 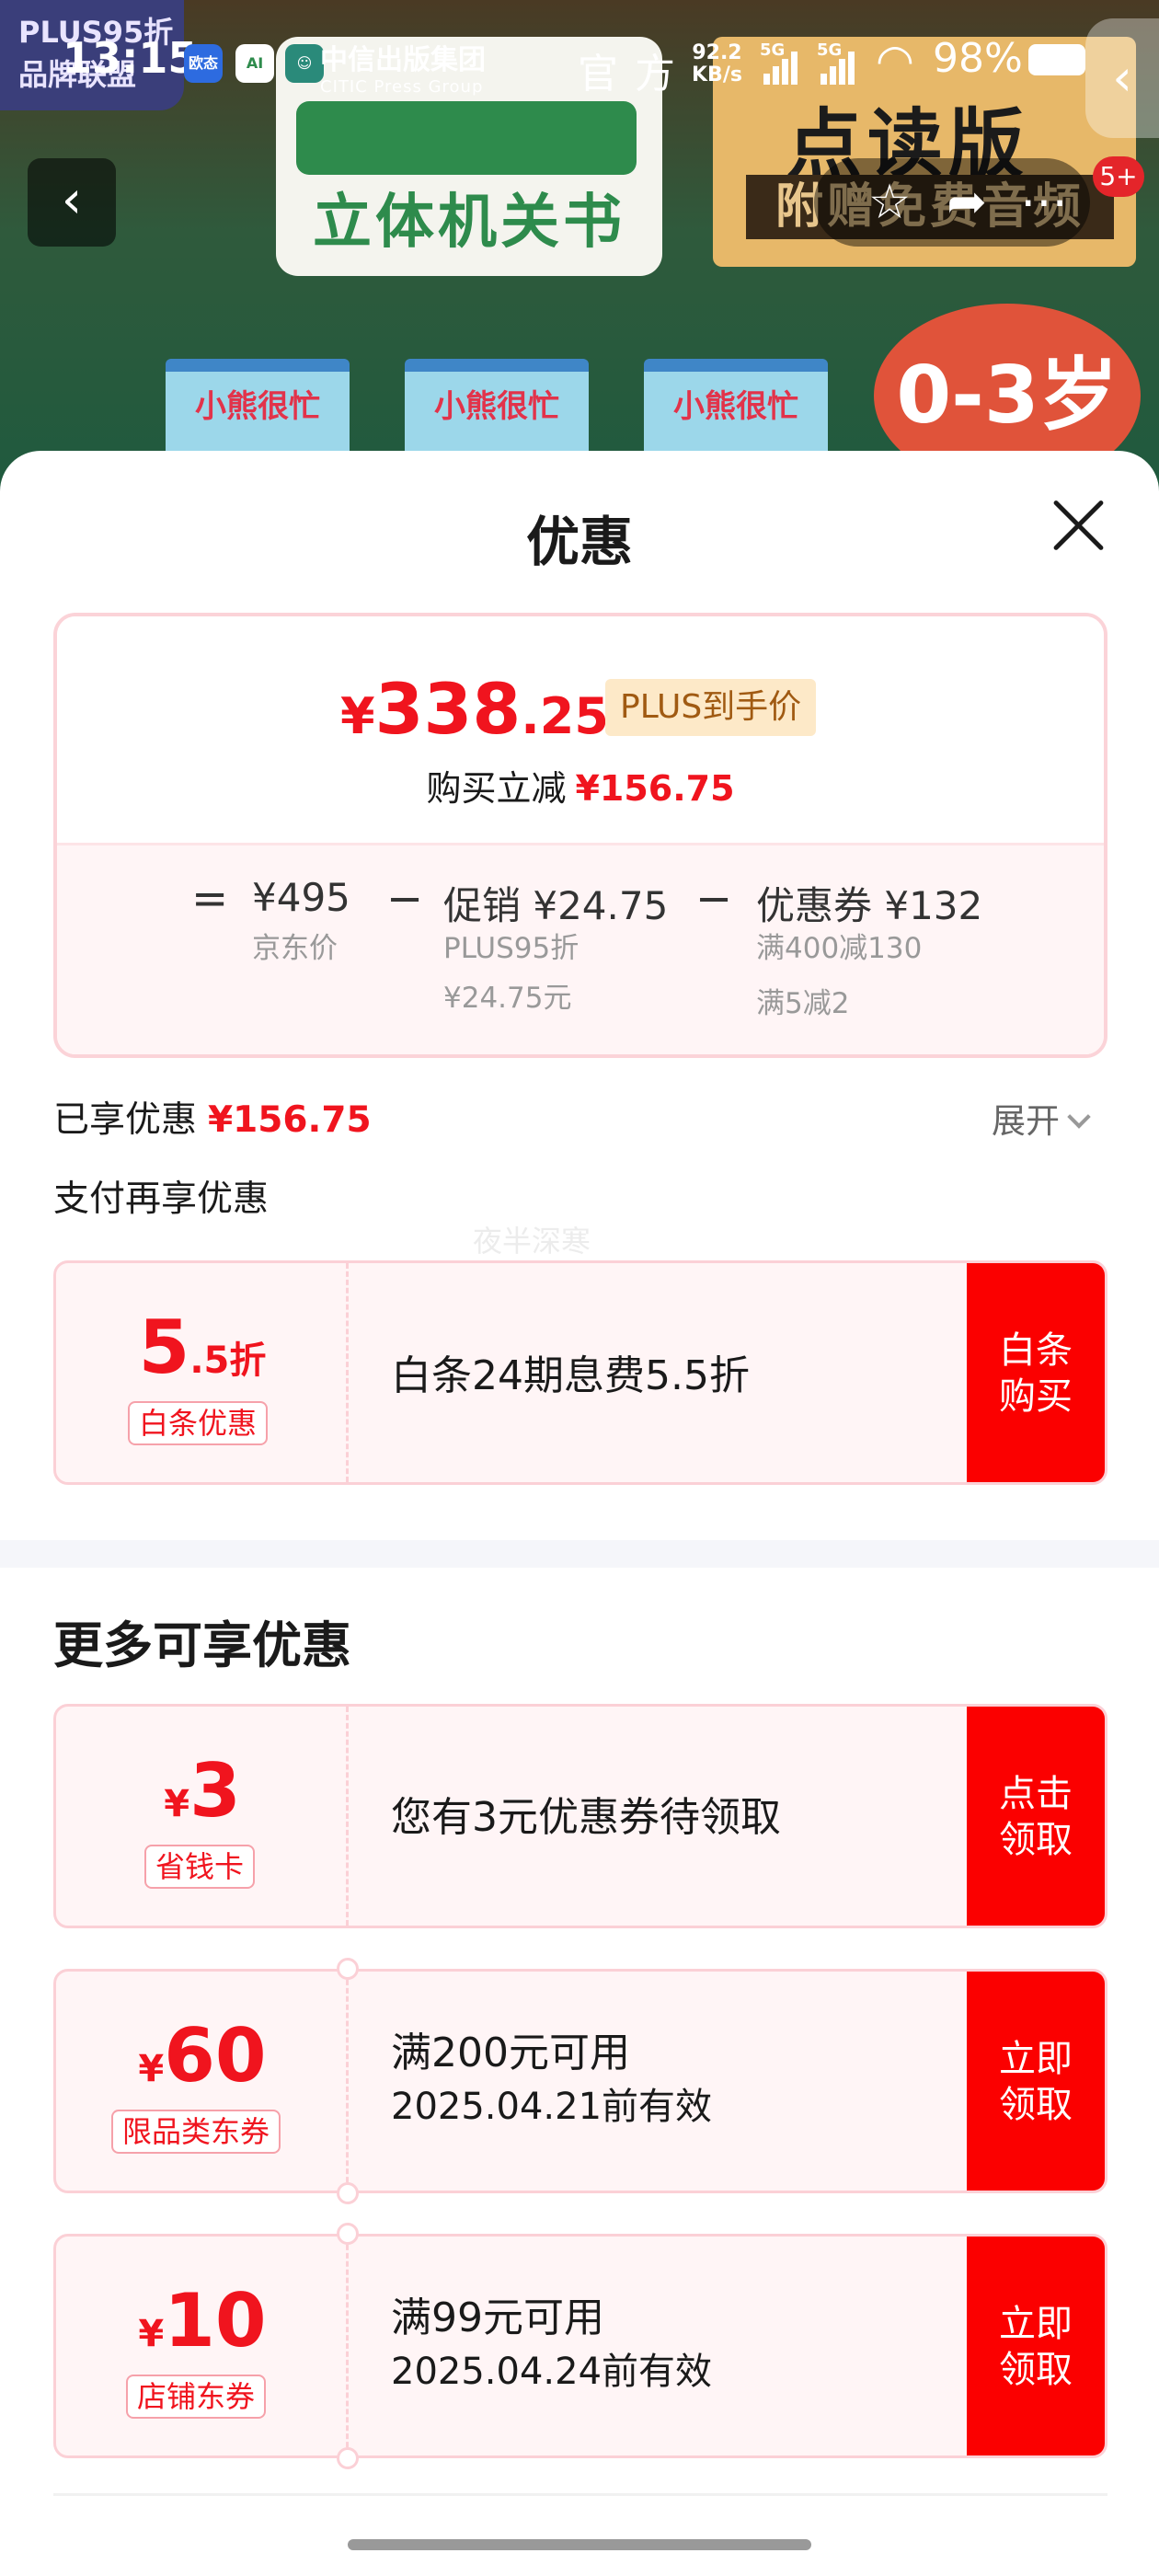 I want to click on home-indicator, so click(x=579, y=2544).